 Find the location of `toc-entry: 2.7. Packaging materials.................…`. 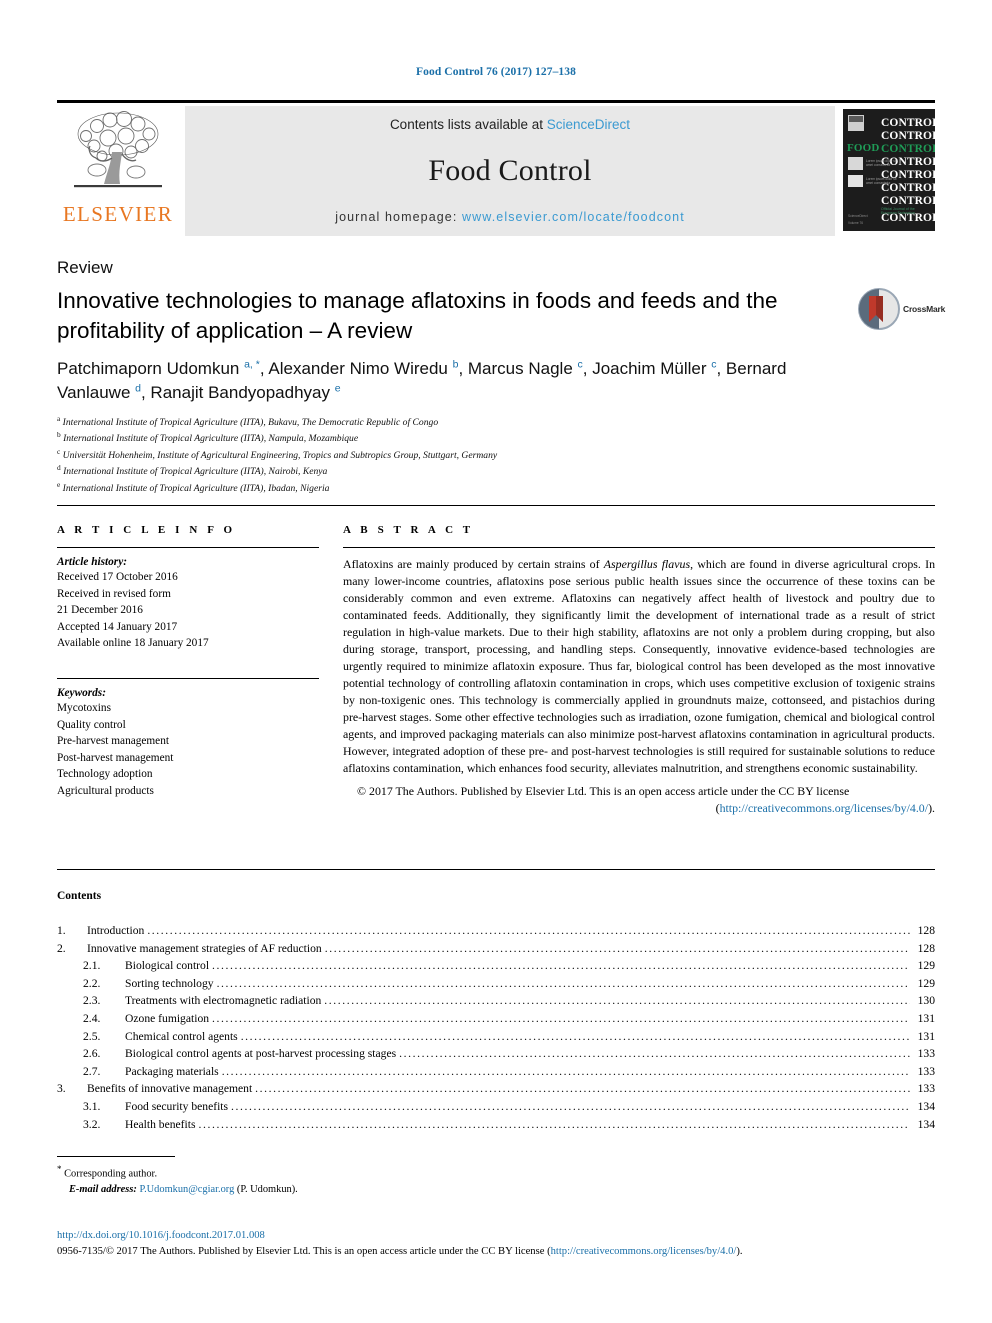

toc-entry: 2.7. Packaging materials.................… is located at coordinates (496, 1072).